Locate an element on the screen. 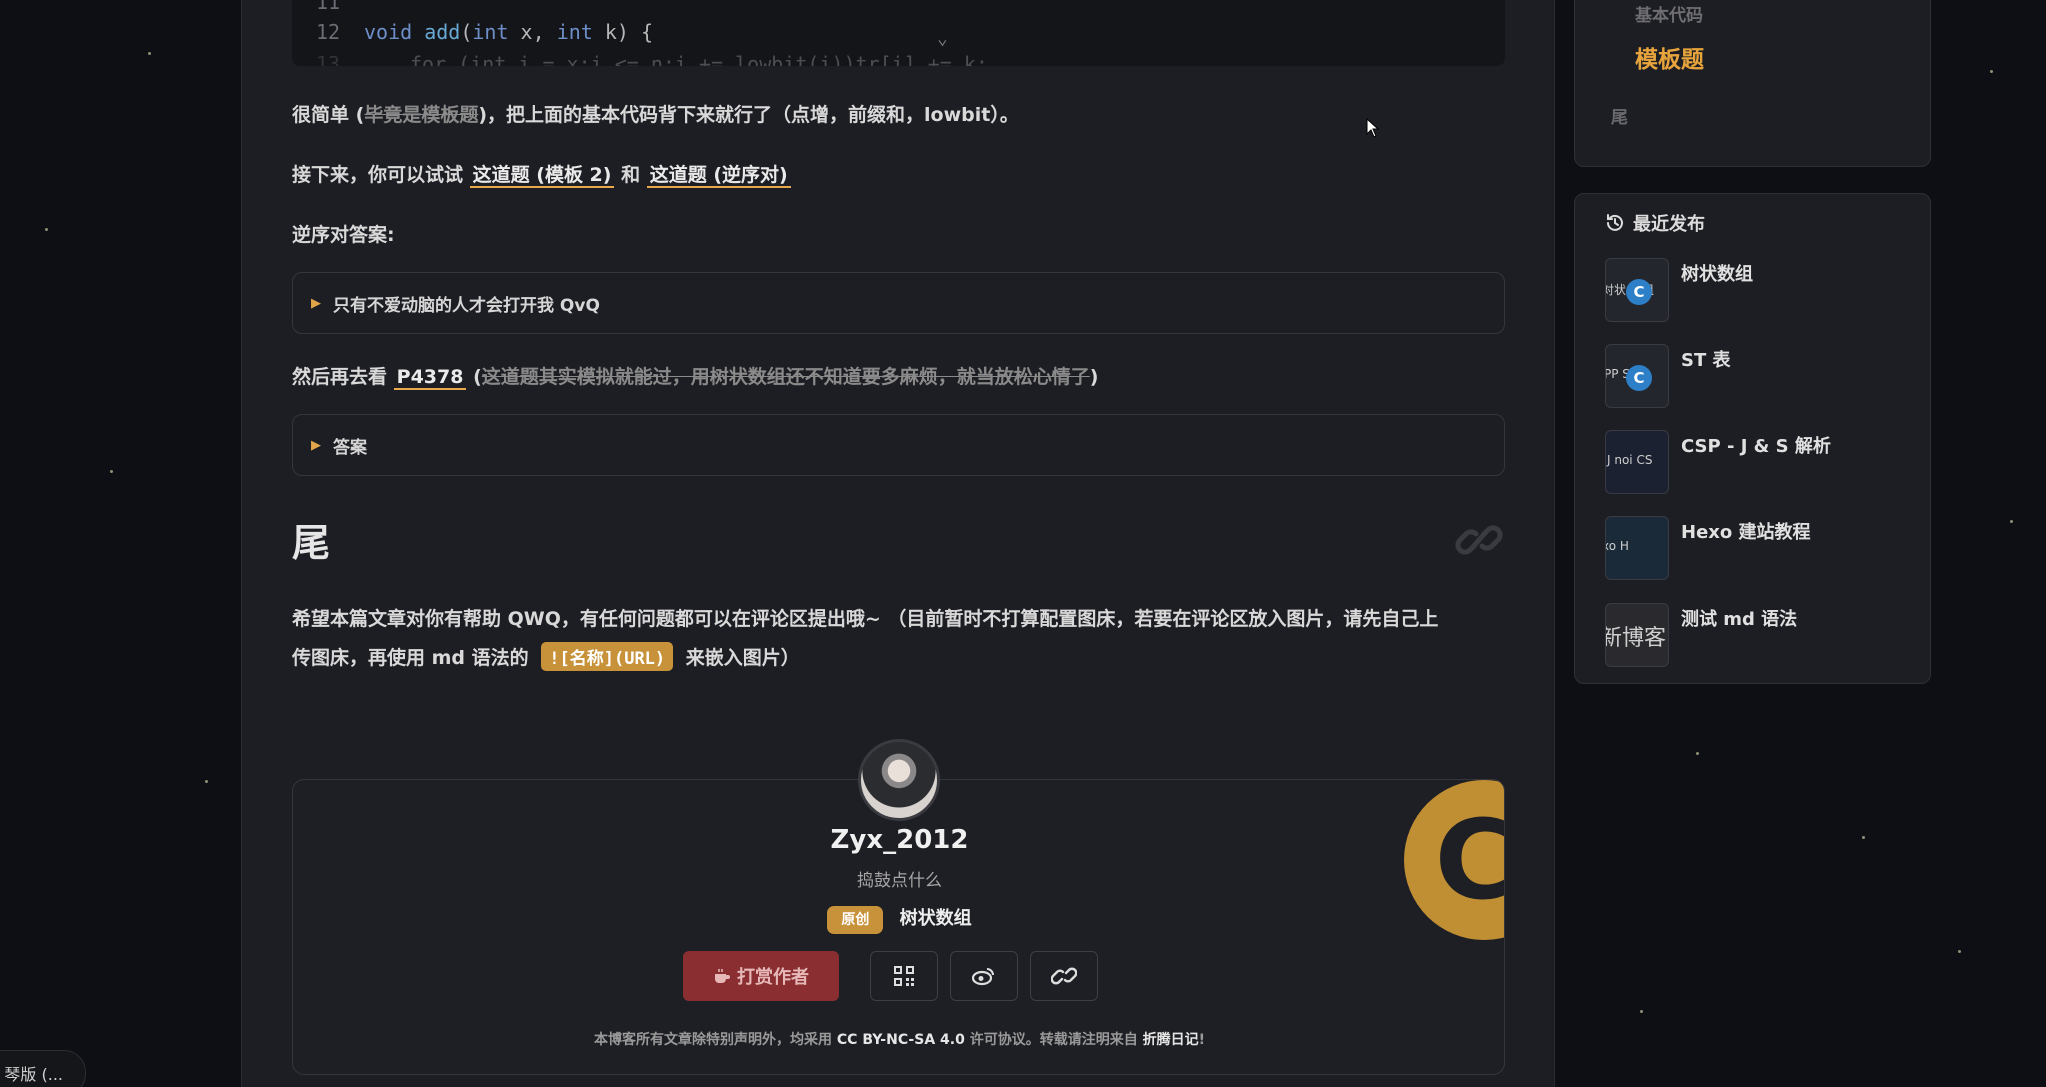 The width and height of the screenshot is (2046, 1087). inline-code: ![名称](URL) is located at coordinates (607, 656).